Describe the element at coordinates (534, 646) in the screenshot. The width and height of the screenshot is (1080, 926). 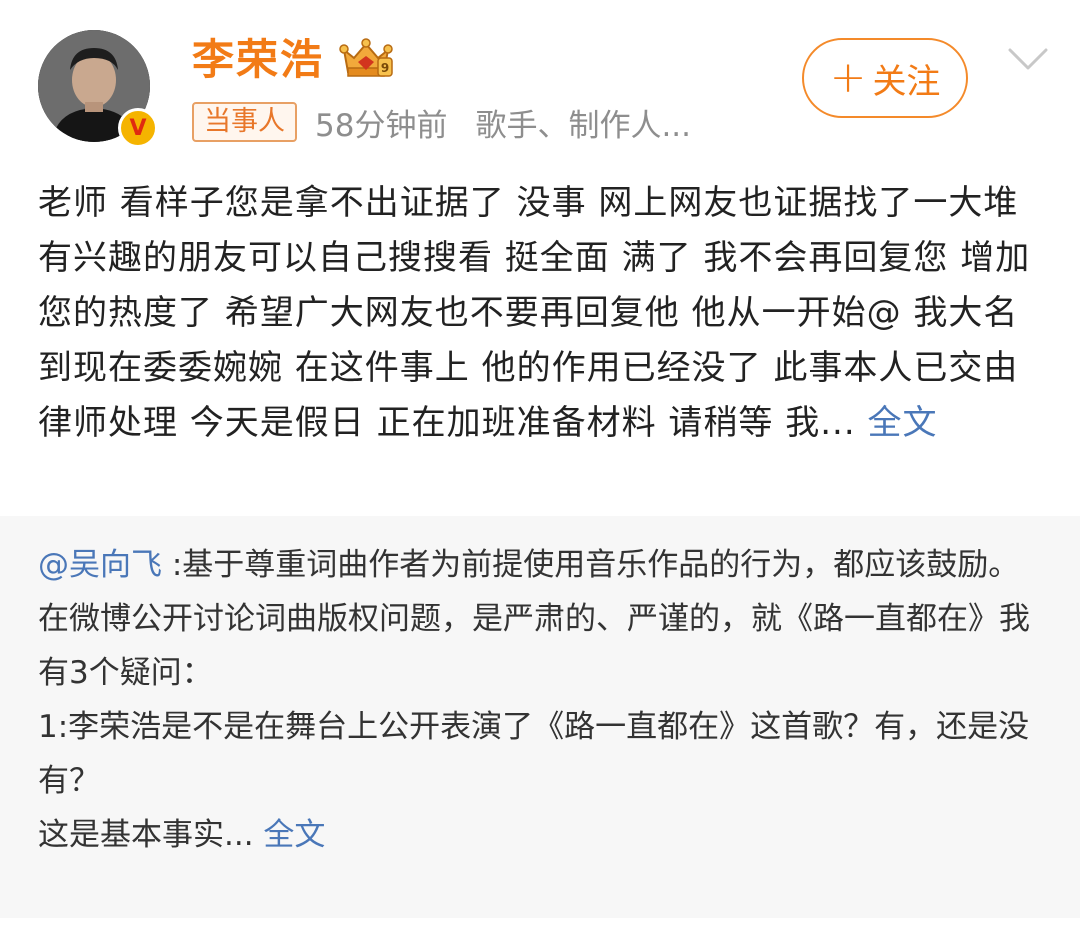
I see `repost-line-2: 在微博公开讨论词曲版权问题，是严肃的、严谨的，就《路一直都在》我有3个疑问：` at that location.